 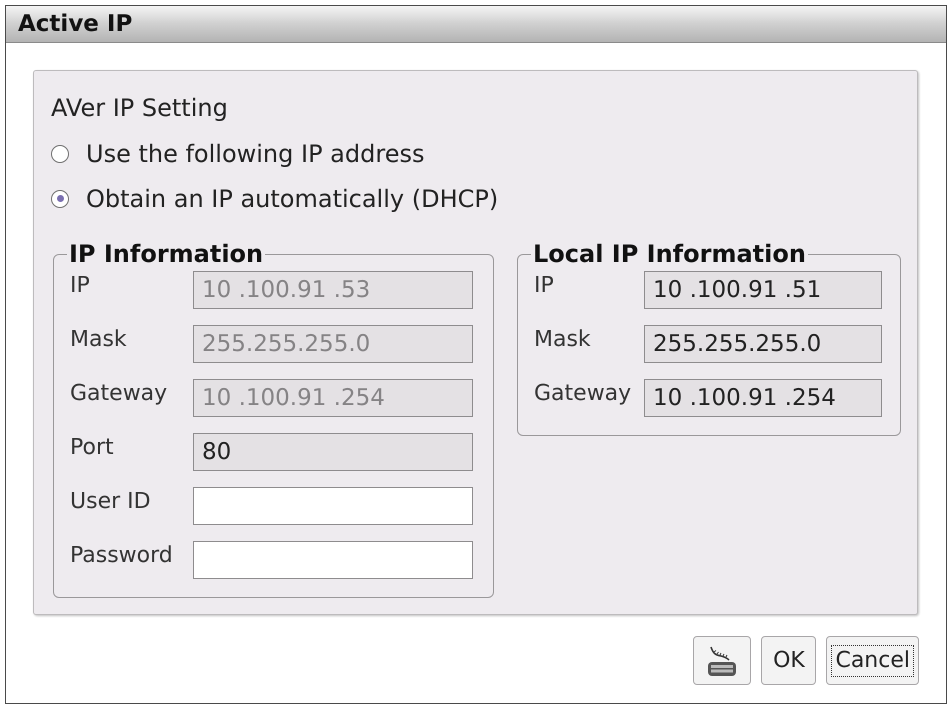 What do you see at coordinates (166, 254) in the screenshot?
I see `group-title: IP Information` at bounding box center [166, 254].